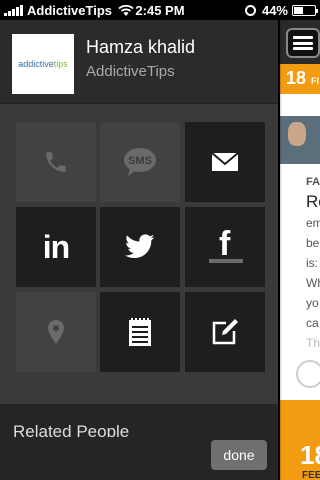  What do you see at coordinates (313, 343) in the screenshot?
I see `background-line: Th` at bounding box center [313, 343].